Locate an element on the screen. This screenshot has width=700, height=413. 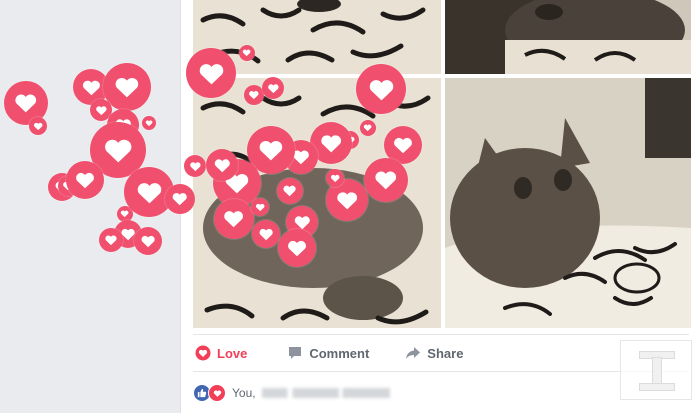
comment-button: Comment is located at coordinates (328, 353).